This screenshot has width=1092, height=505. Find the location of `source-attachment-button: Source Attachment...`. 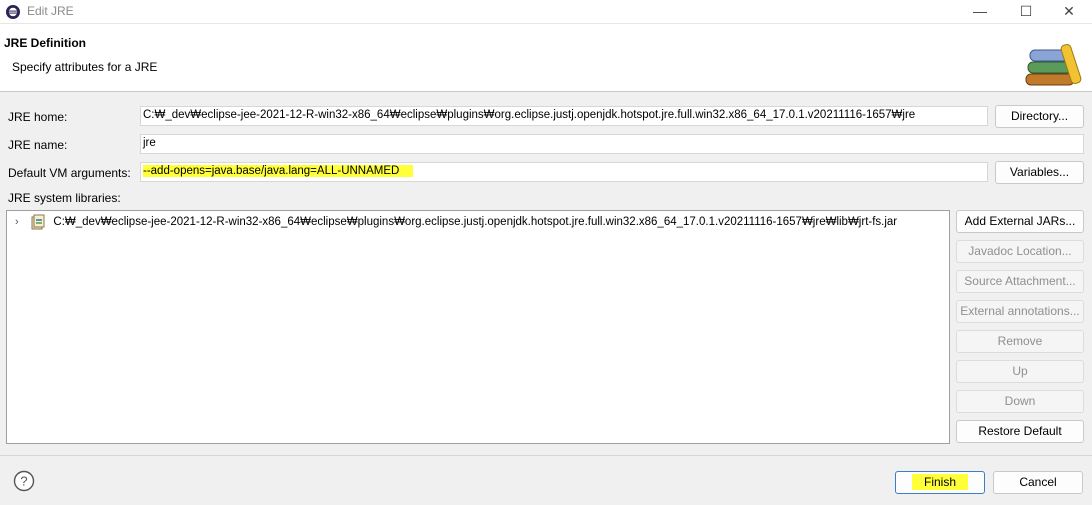

source-attachment-button: Source Attachment... is located at coordinates (1020, 281).